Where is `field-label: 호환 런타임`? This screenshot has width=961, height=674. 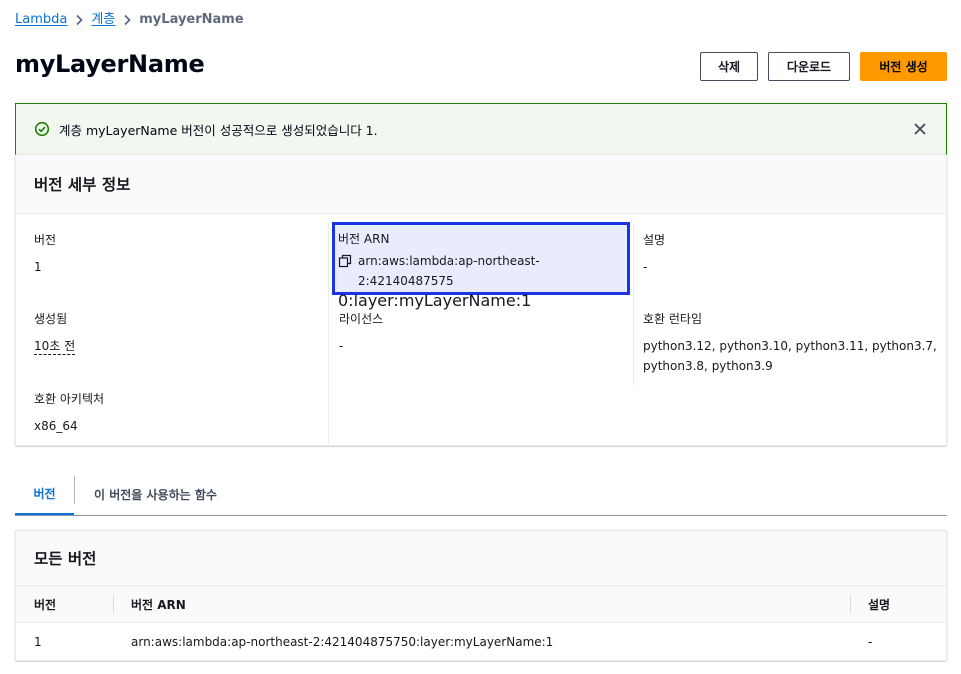 field-label: 호환 런타임 is located at coordinates (673, 319).